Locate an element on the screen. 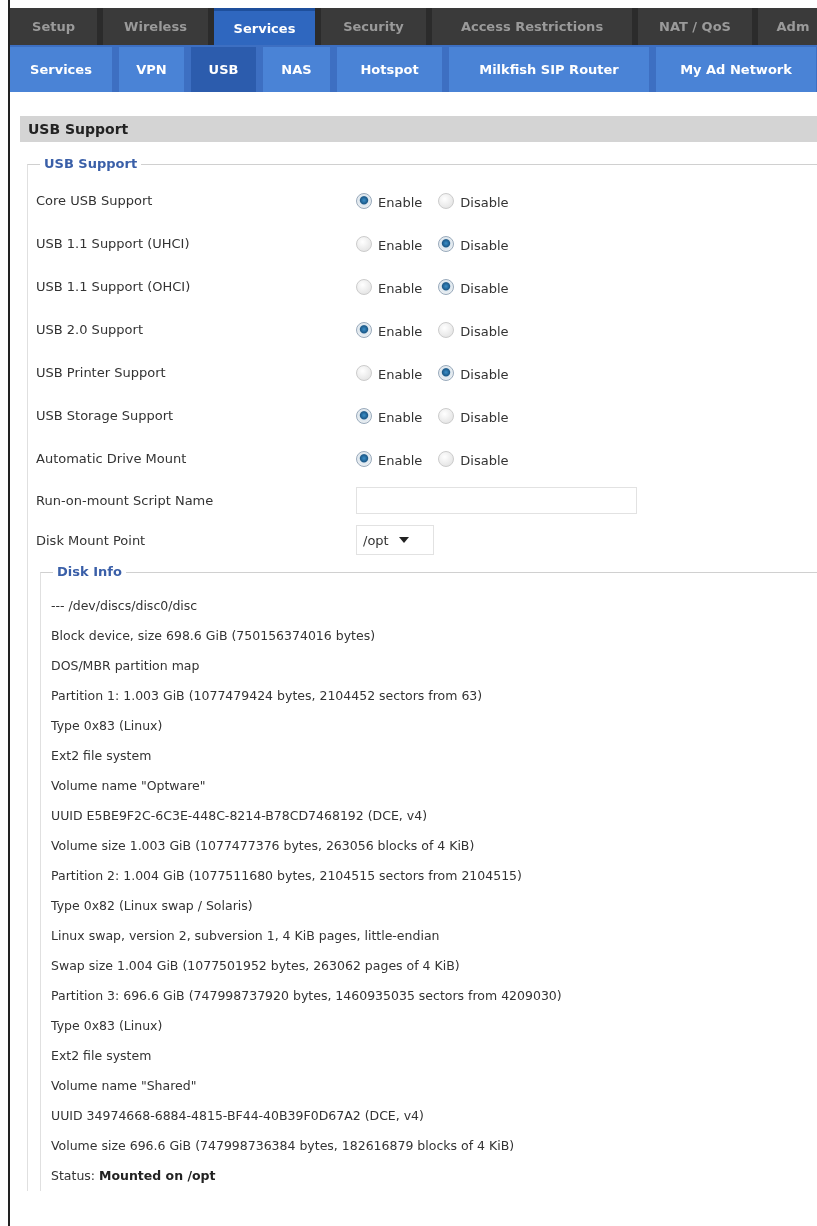 Image resolution: width=817 pixels, height=1226 pixels. setting-label: USB 2.0 Support is located at coordinates (90, 329).